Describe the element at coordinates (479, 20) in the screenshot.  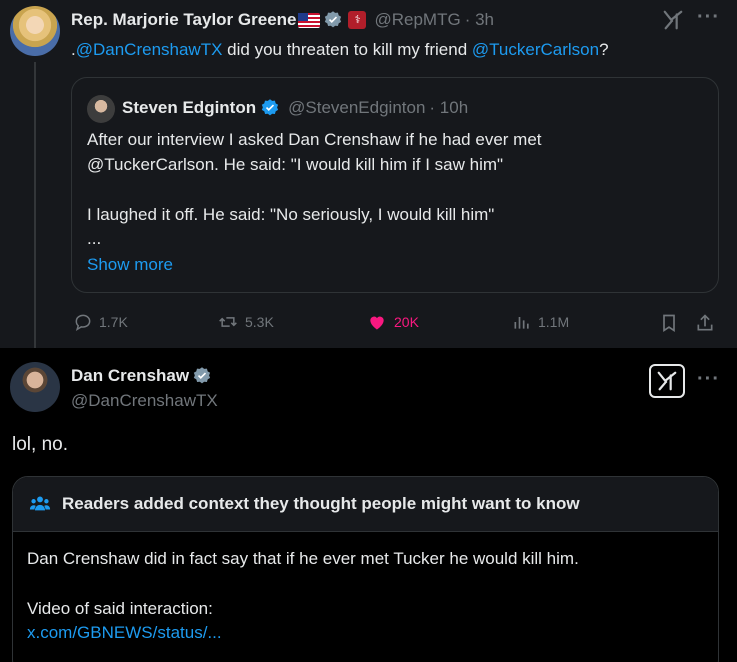
I see `post-time: · 3h` at that location.